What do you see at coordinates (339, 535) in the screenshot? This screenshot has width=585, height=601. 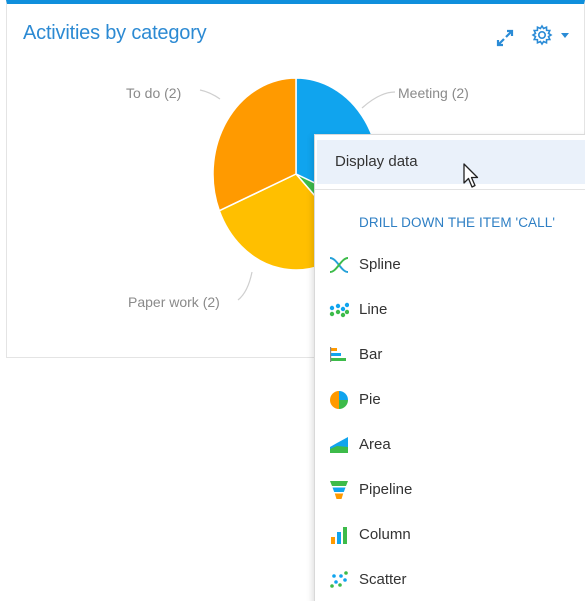 I see `column-icon` at bounding box center [339, 535].